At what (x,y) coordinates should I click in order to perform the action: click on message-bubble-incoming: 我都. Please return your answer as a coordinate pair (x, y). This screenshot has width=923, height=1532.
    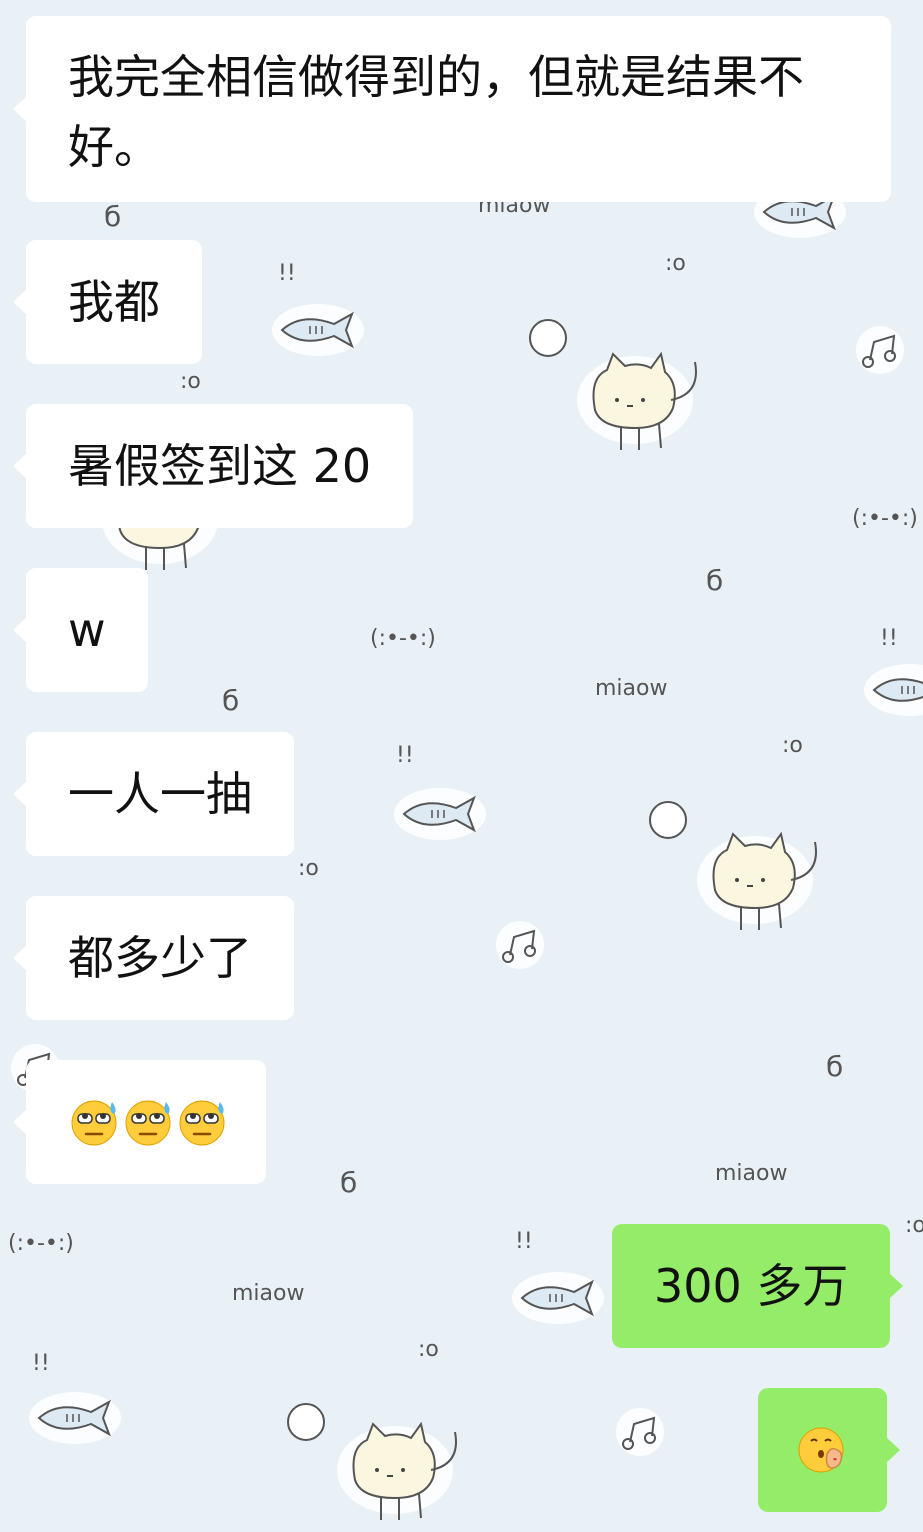
    Looking at the image, I should click on (107, 302).